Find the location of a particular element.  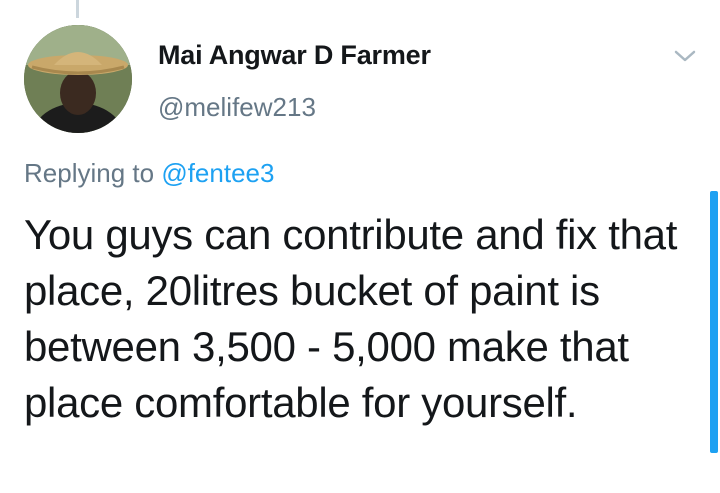

reply-mention-link: @fentee3 is located at coordinates (217, 173).